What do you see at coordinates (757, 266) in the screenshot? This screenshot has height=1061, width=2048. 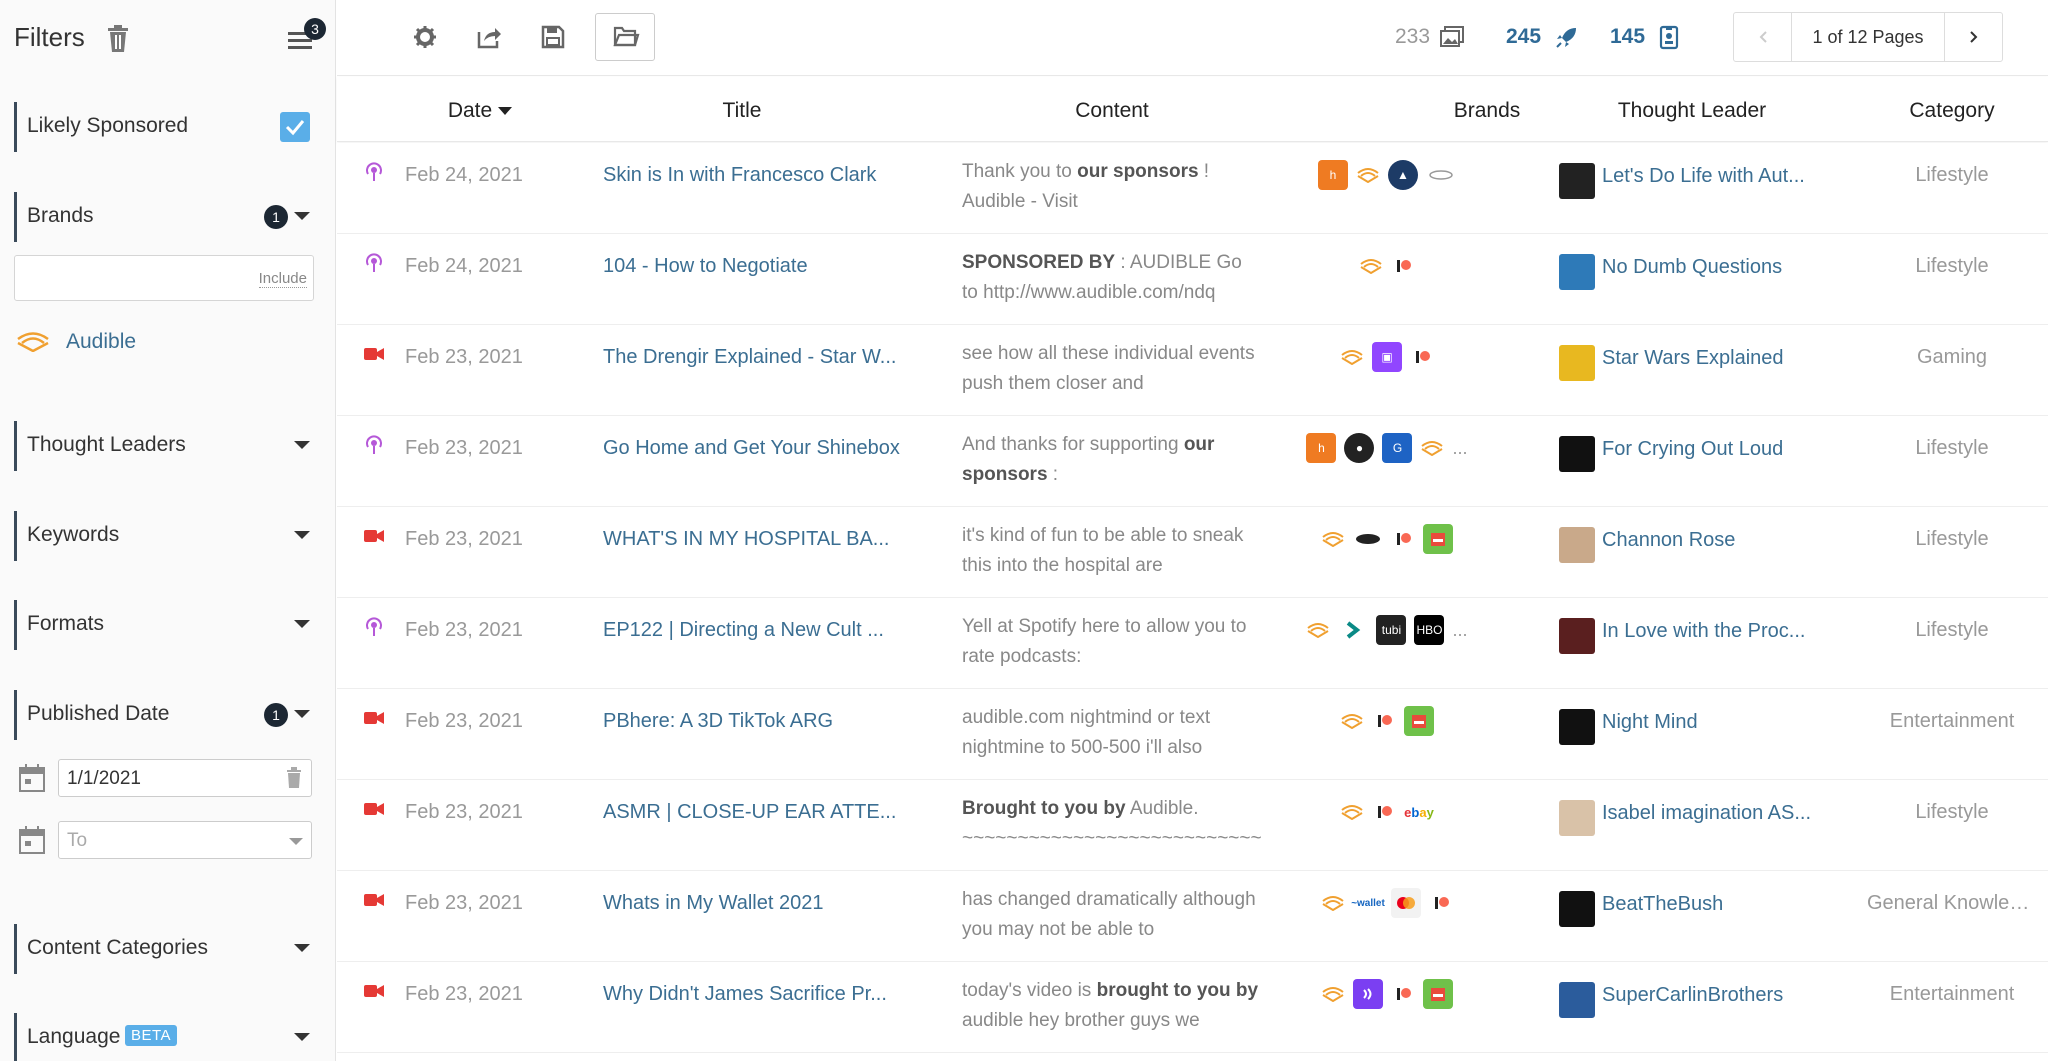 I see `row-title-link: 104 - How to Negotiate` at bounding box center [757, 266].